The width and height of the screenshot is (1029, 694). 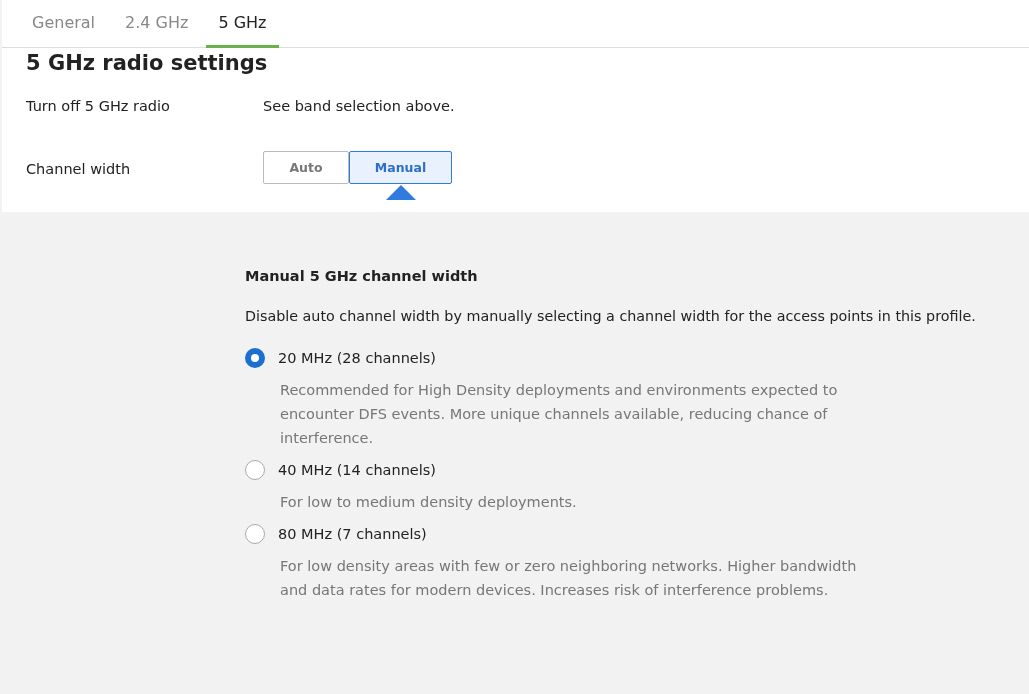 I want to click on option-description: For low to medium density deployments., so click(x=429, y=502).